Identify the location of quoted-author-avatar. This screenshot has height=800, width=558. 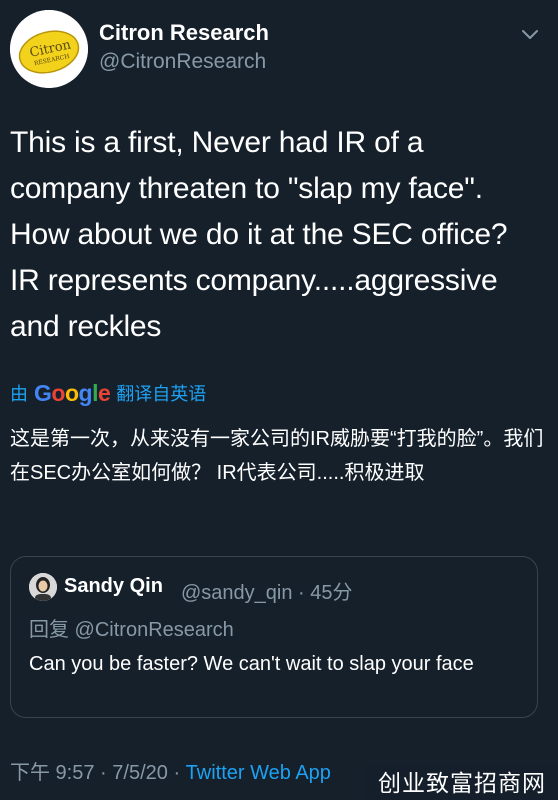
(43, 587).